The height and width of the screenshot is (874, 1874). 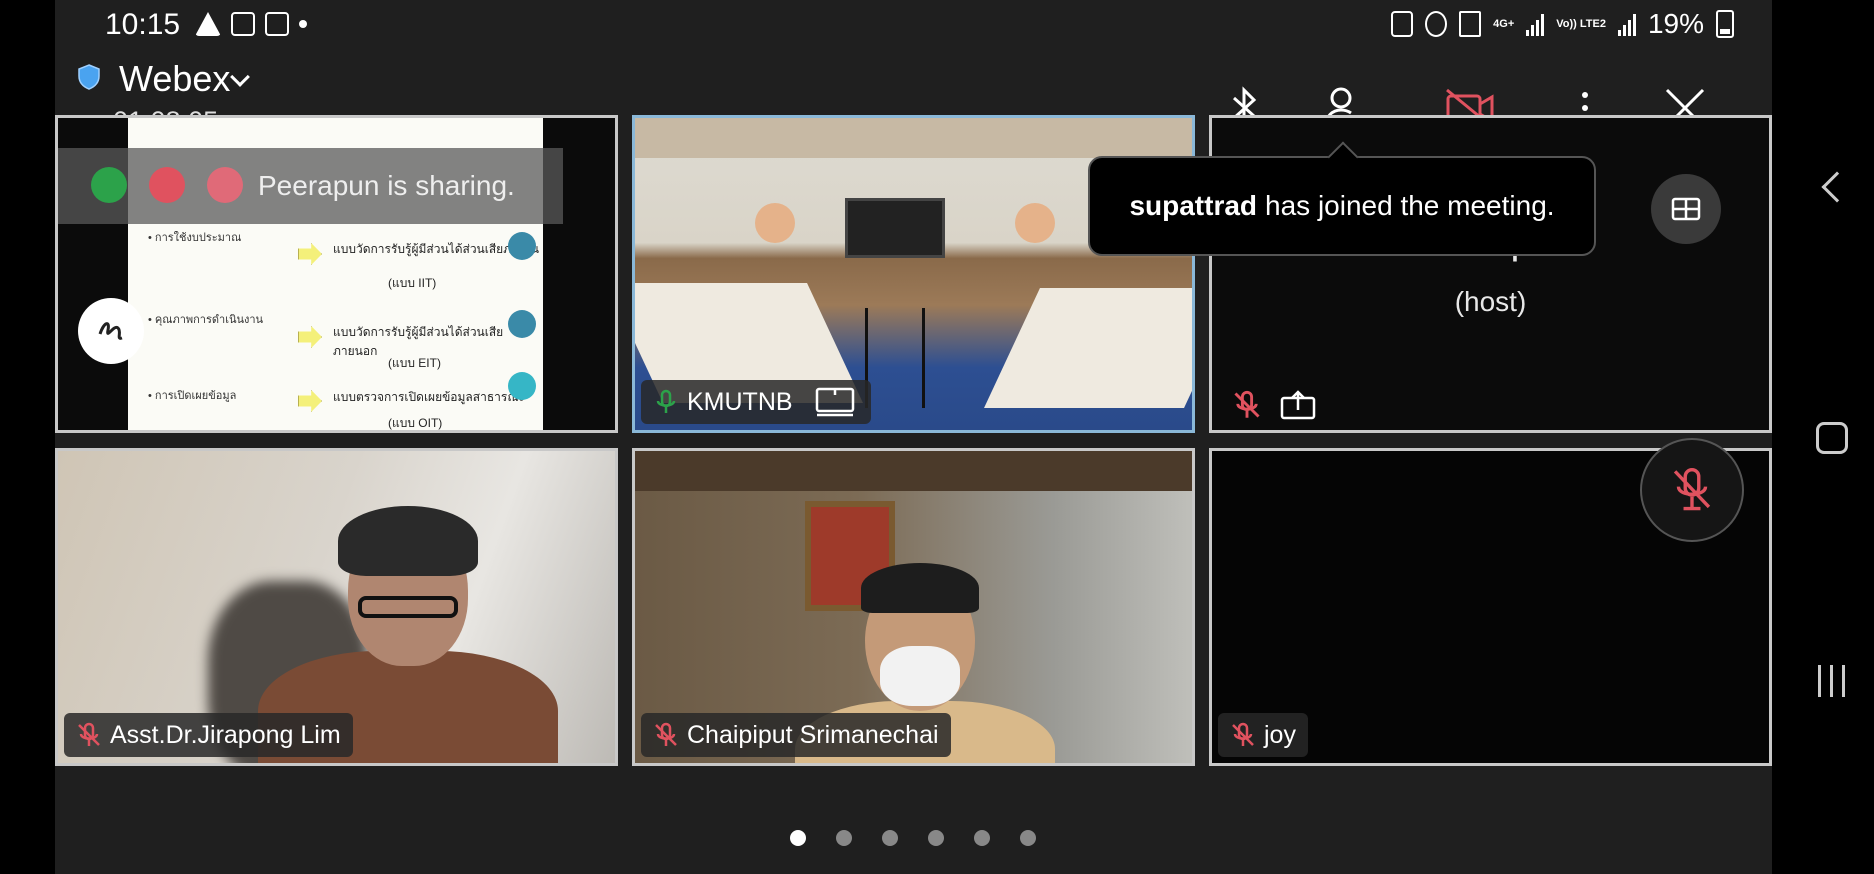 What do you see at coordinates (740, 401) in the screenshot?
I see `participant-name: KMUTNB` at bounding box center [740, 401].